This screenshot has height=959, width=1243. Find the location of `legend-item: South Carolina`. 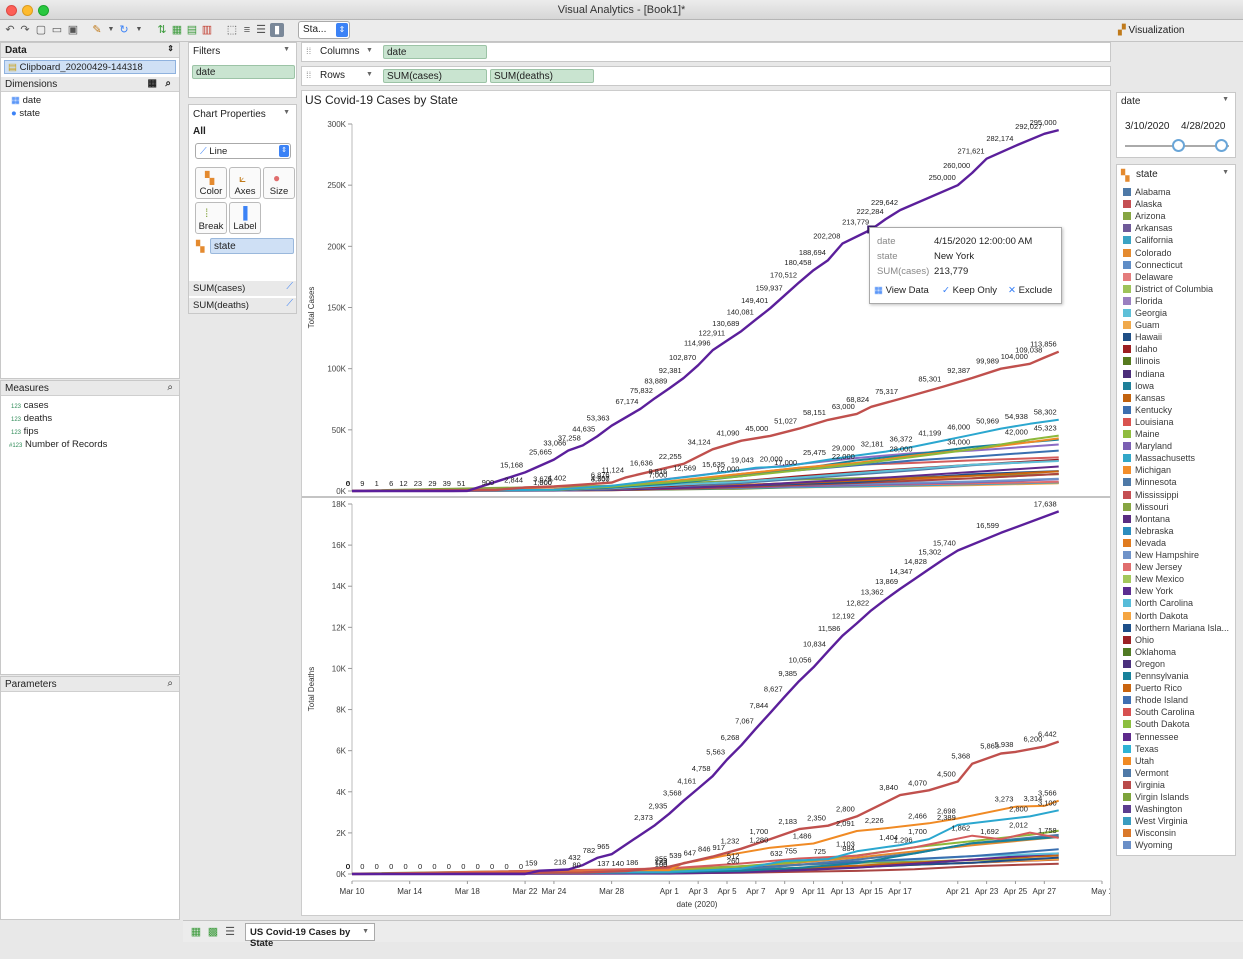

legend-item: South Carolina is located at coordinates (1159, 713).